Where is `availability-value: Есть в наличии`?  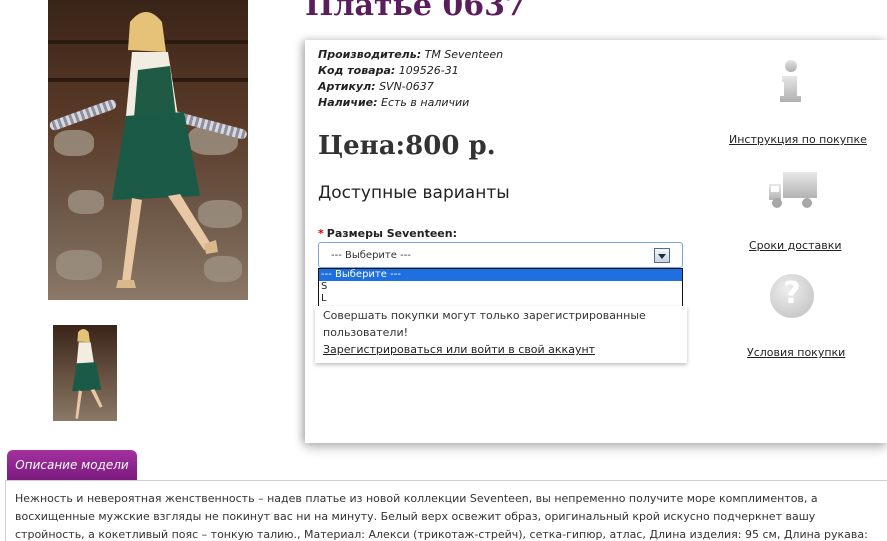 availability-value: Есть в наличии is located at coordinates (425, 102).